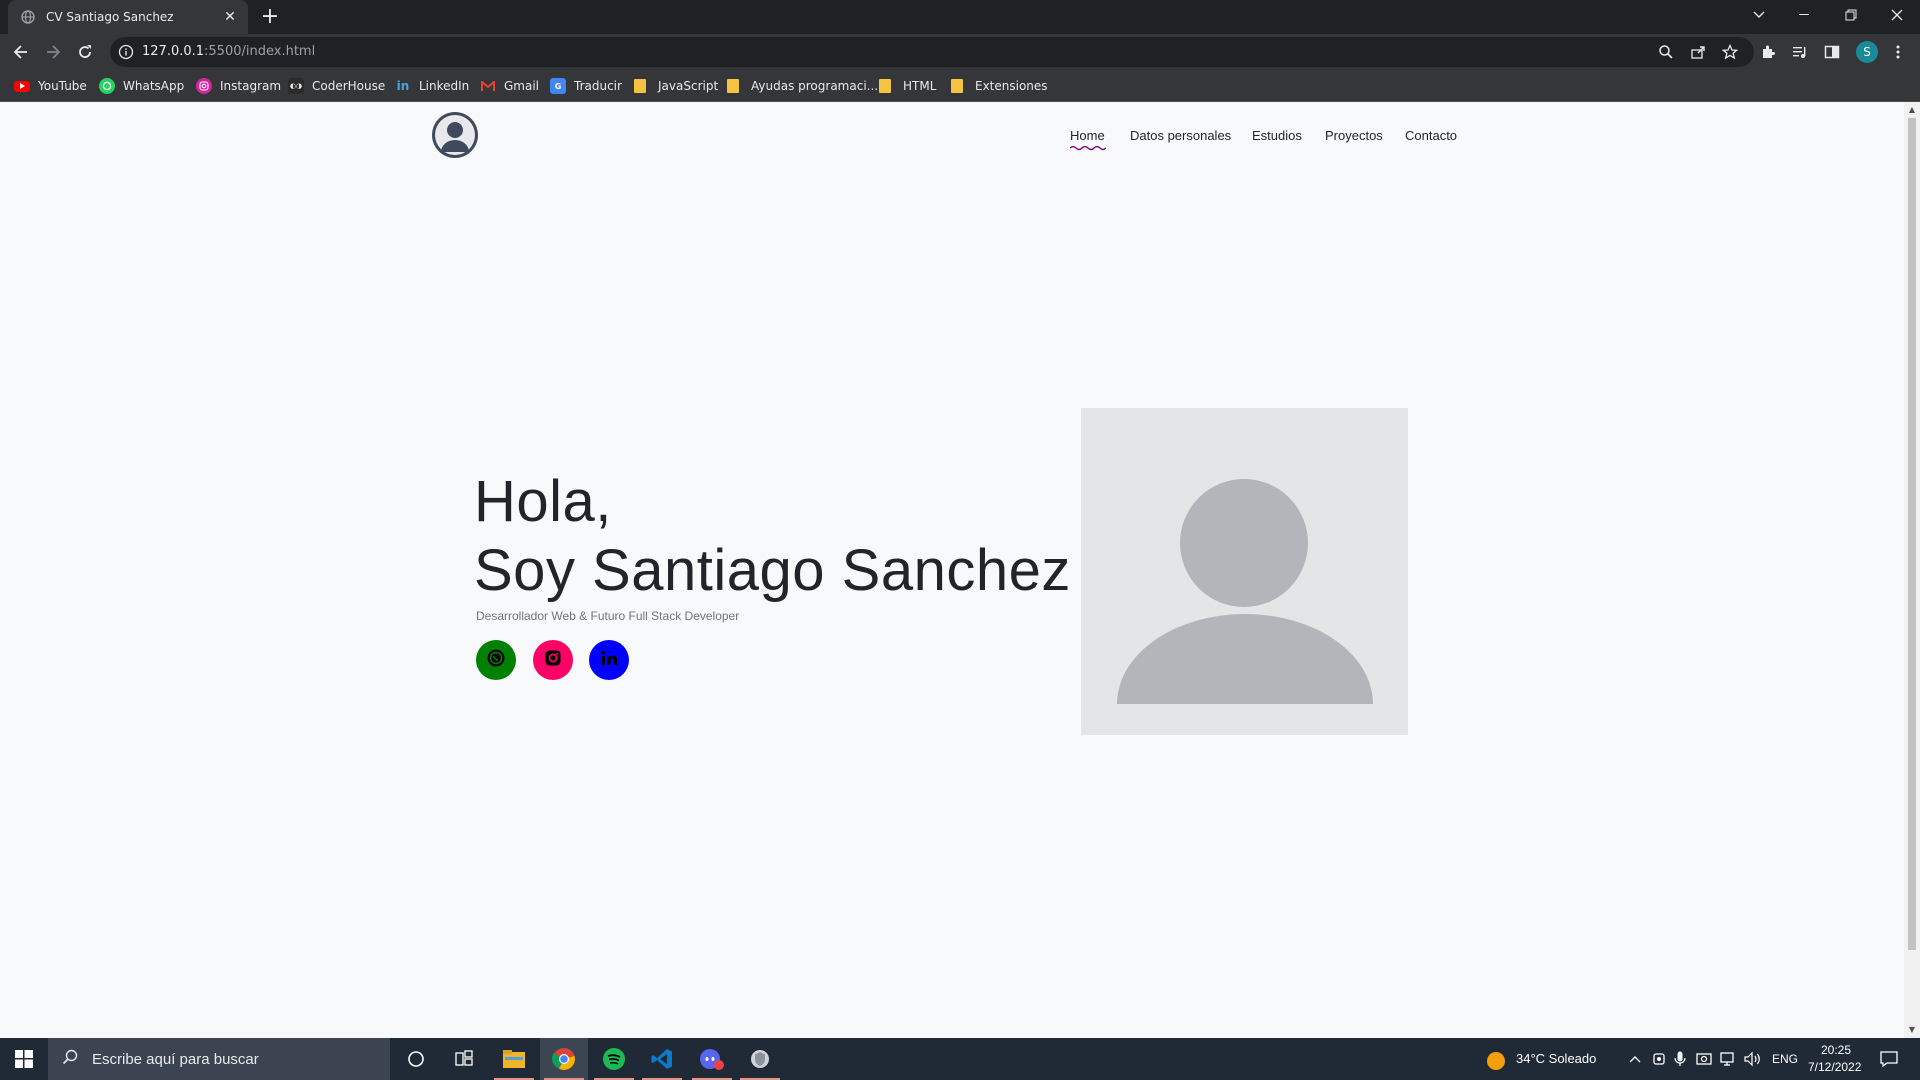 The width and height of the screenshot is (1920, 1080). What do you see at coordinates (1087, 135) in the screenshot?
I see `nav-home: Home` at bounding box center [1087, 135].